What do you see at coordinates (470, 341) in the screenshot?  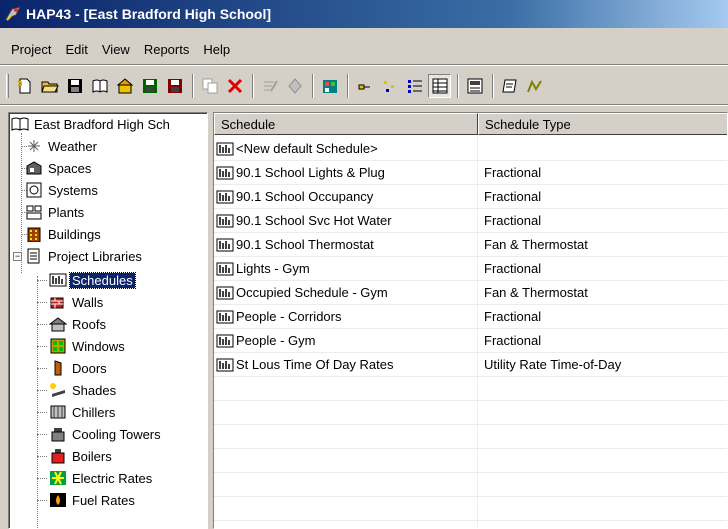 I see `list-item: People - Gym Fractional` at bounding box center [470, 341].